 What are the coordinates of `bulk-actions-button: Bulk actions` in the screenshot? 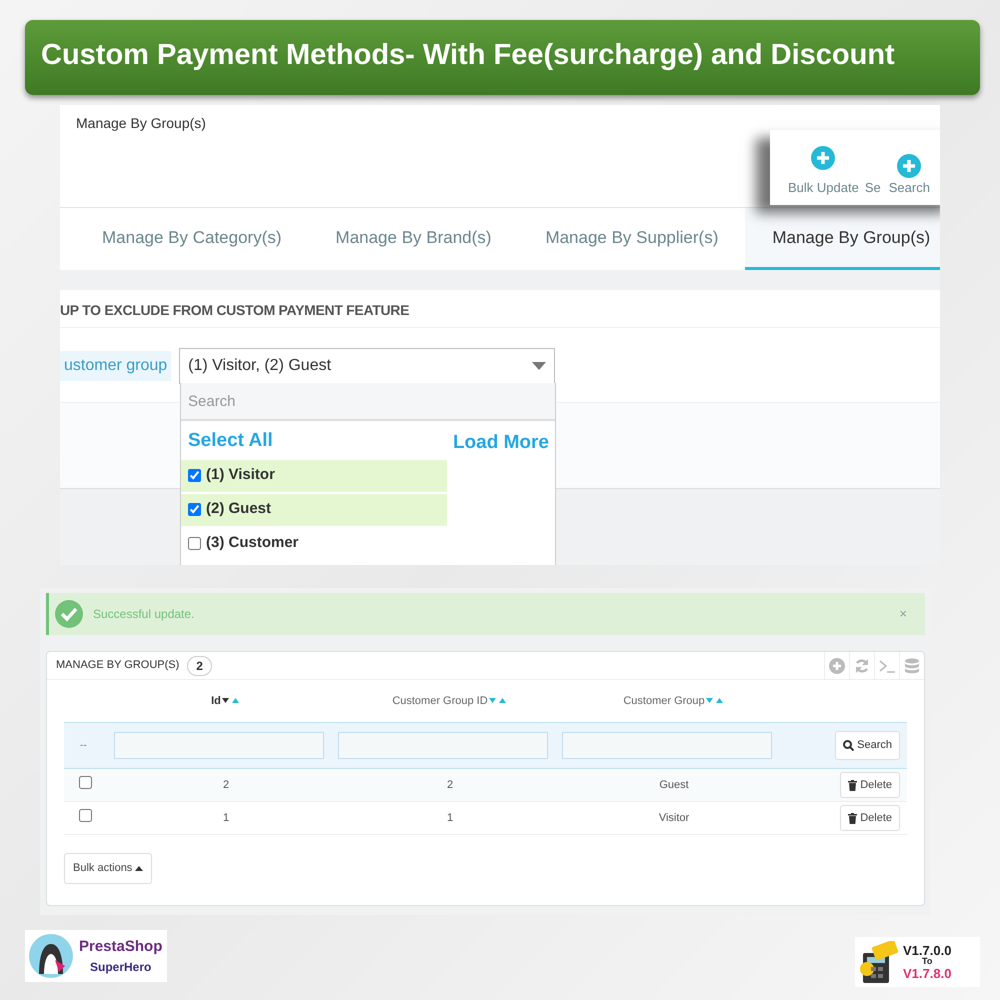 It's located at (108, 868).